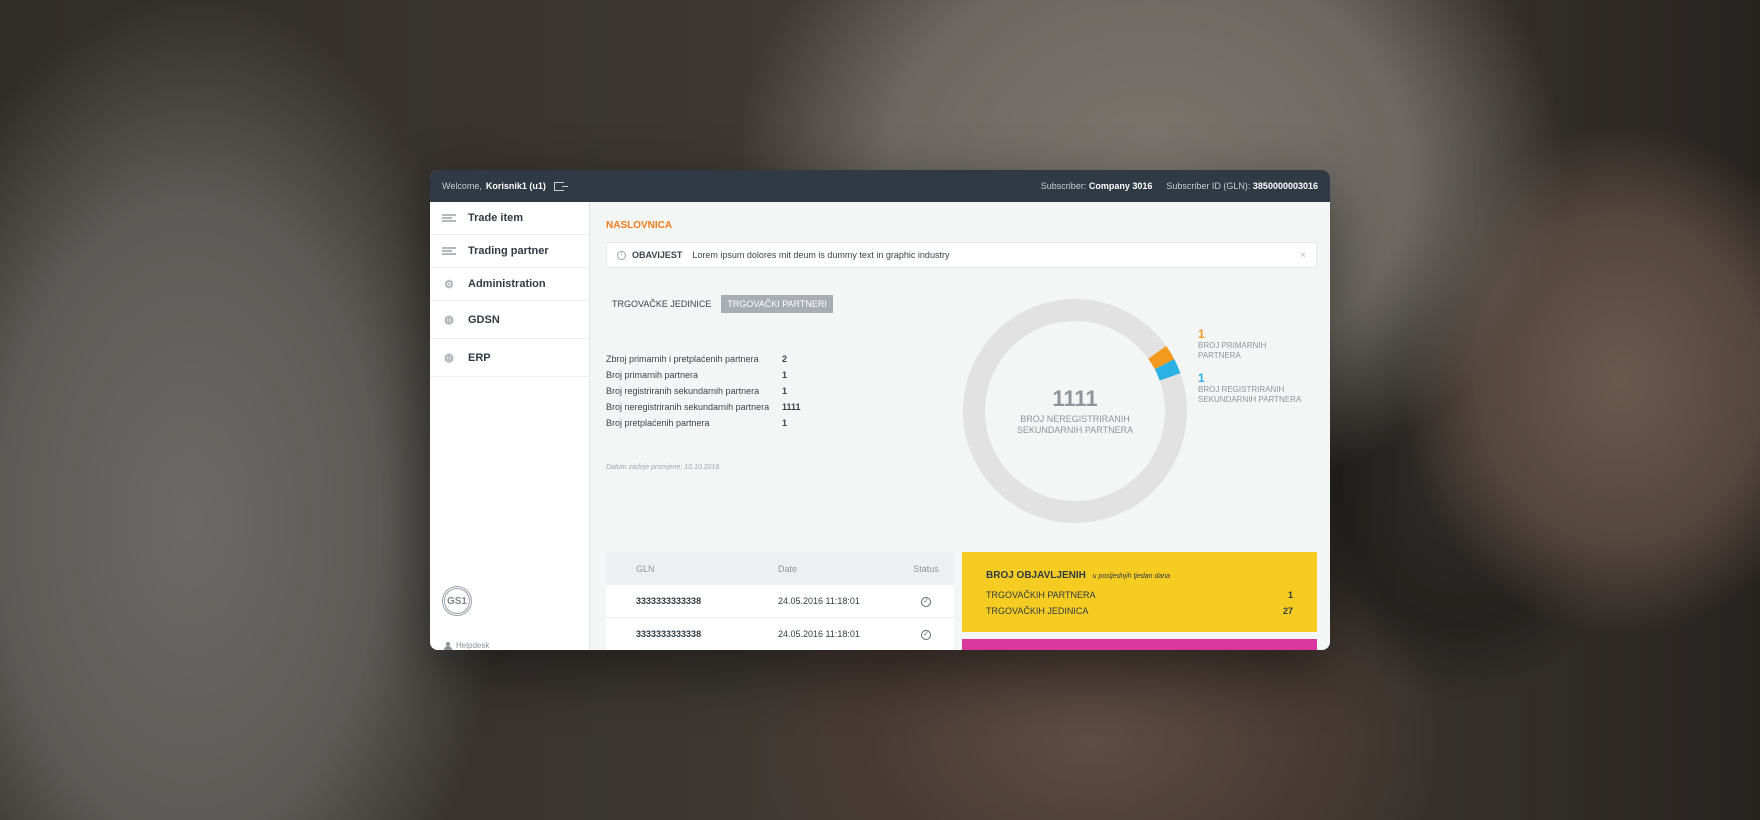  I want to click on gs1-logo: GS1, so click(457, 601).